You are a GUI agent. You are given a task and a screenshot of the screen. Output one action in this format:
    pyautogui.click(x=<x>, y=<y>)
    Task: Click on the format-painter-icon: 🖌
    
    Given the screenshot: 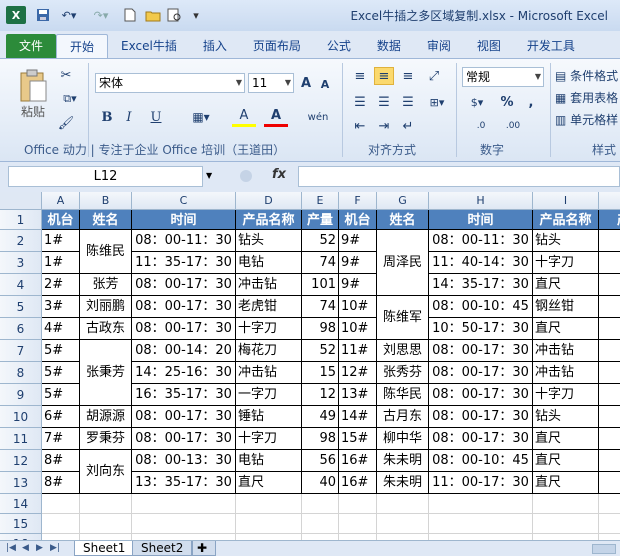 What is the action you would take?
    pyautogui.click(x=66, y=123)
    